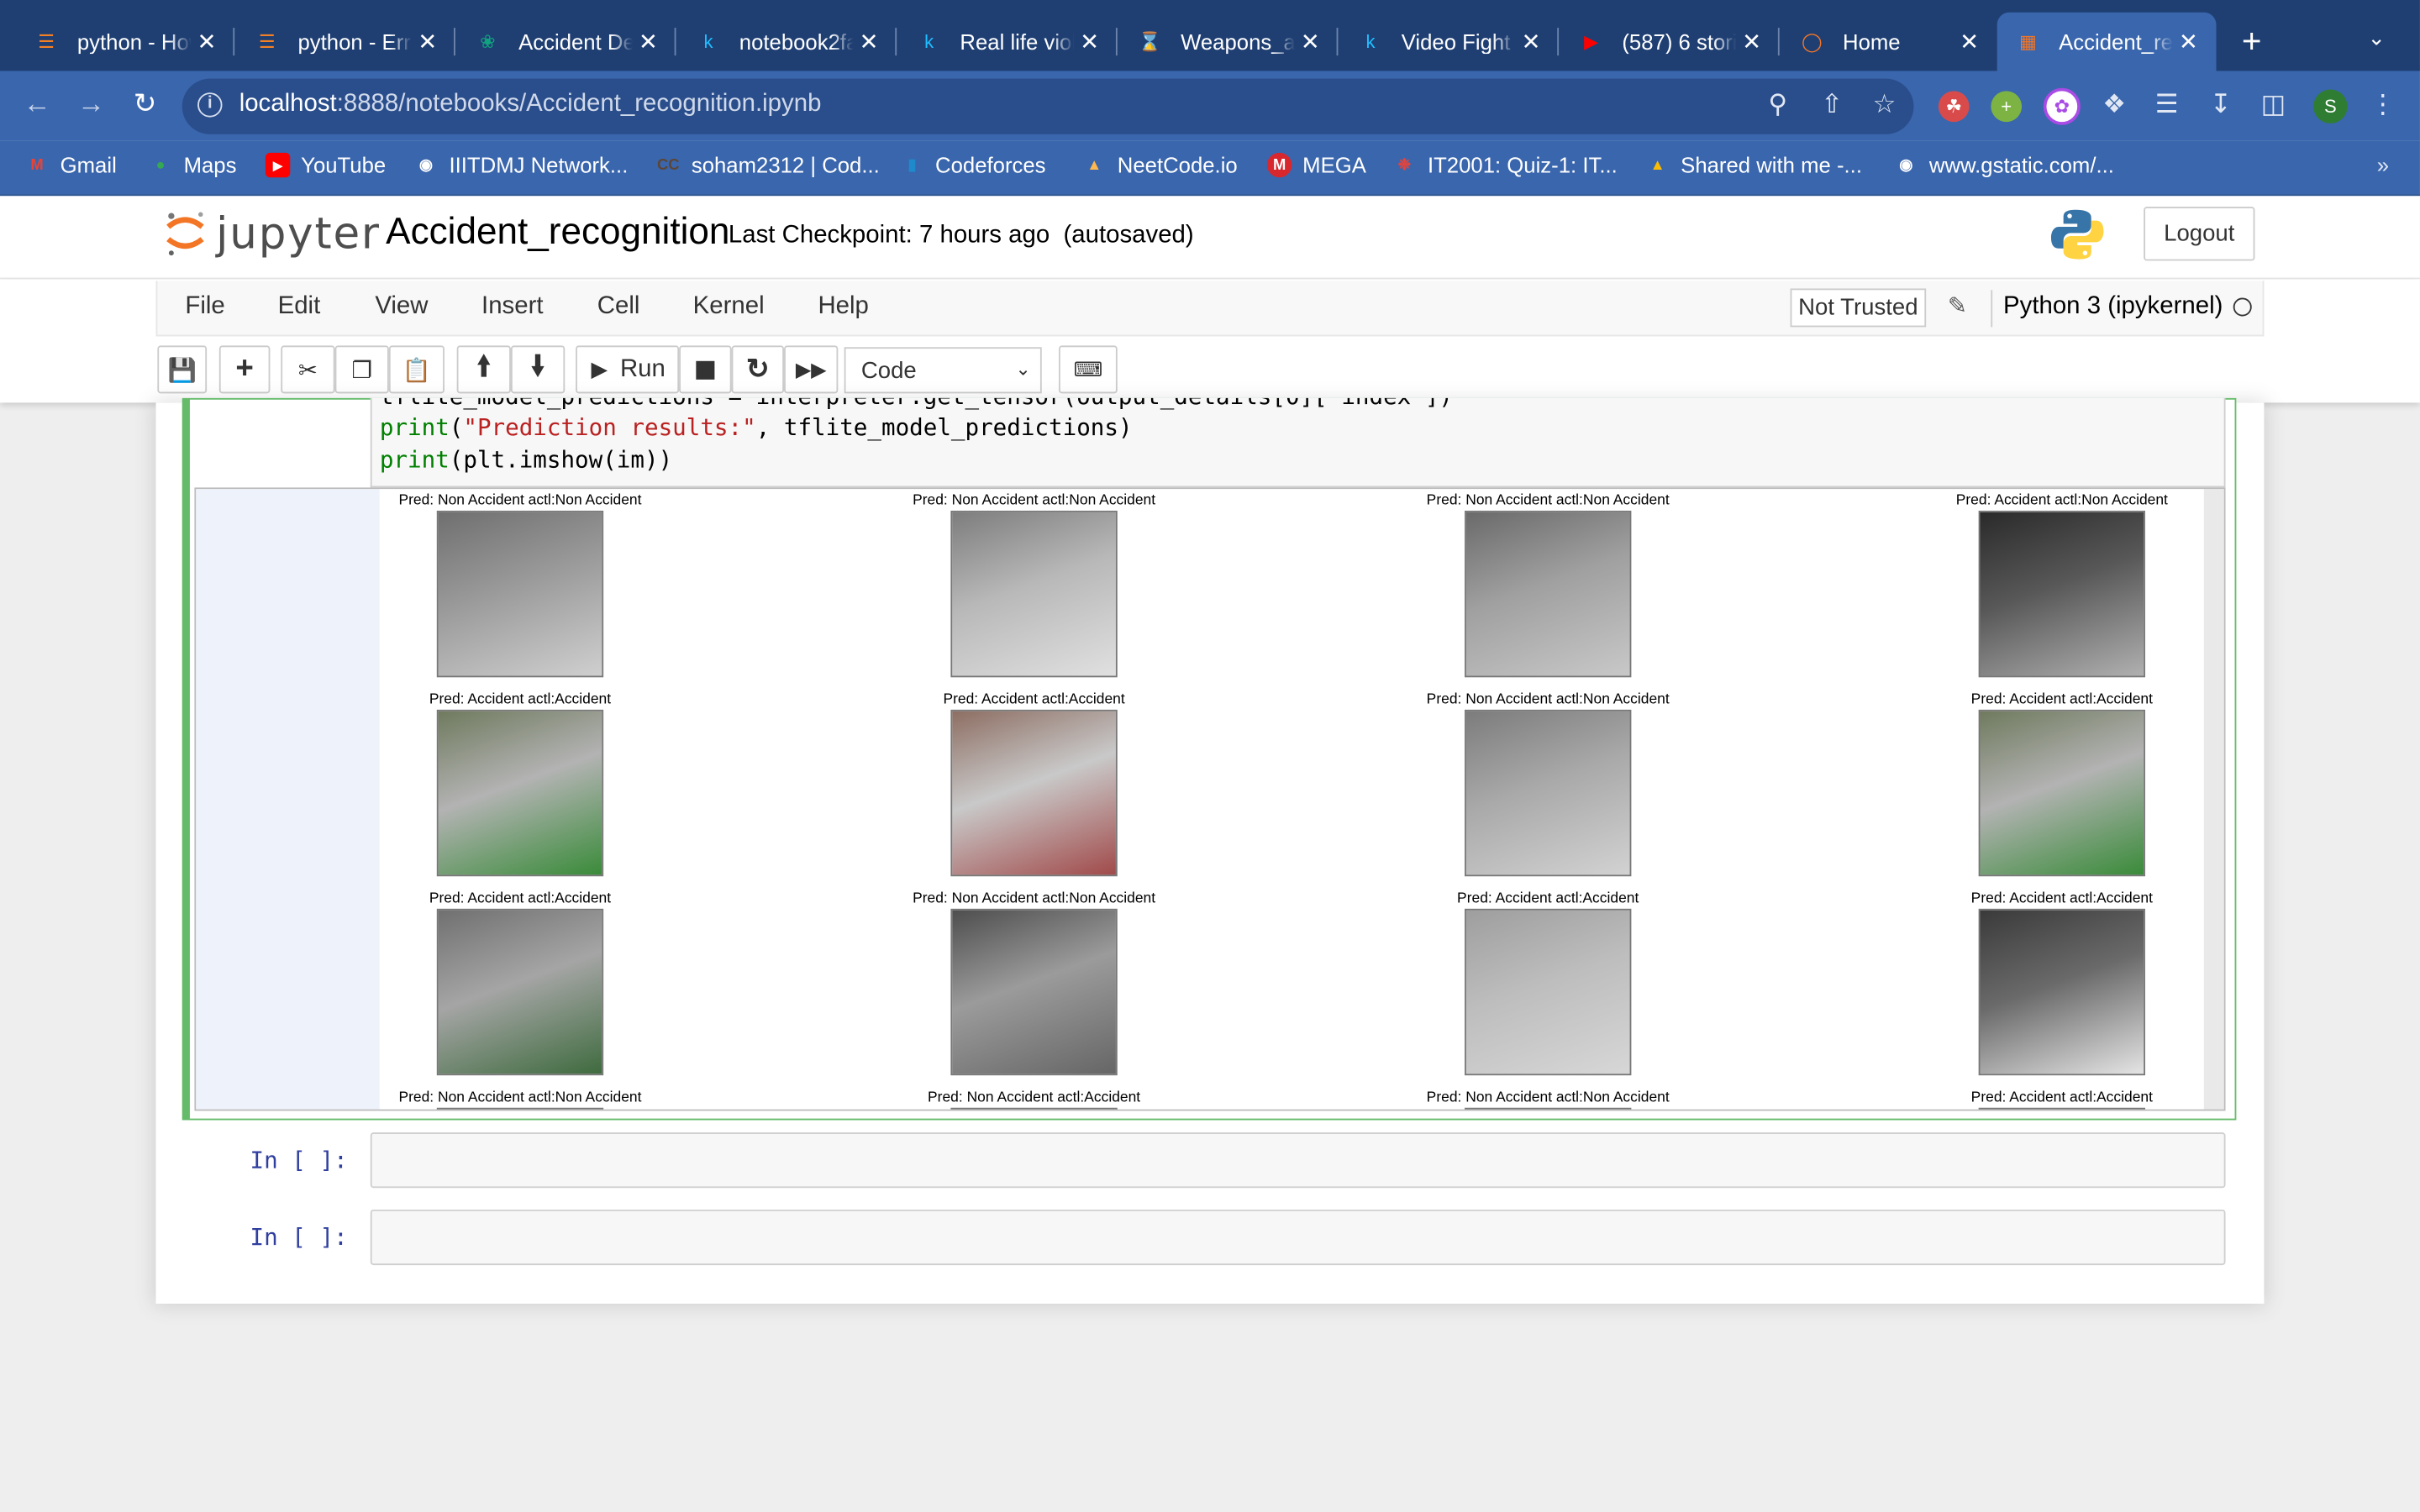 Image resolution: width=2420 pixels, height=1512 pixels. What do you see at coordinates (843, 307) in the screenshot?
I see `menu-help: Help` at bounding box center [843, 307].